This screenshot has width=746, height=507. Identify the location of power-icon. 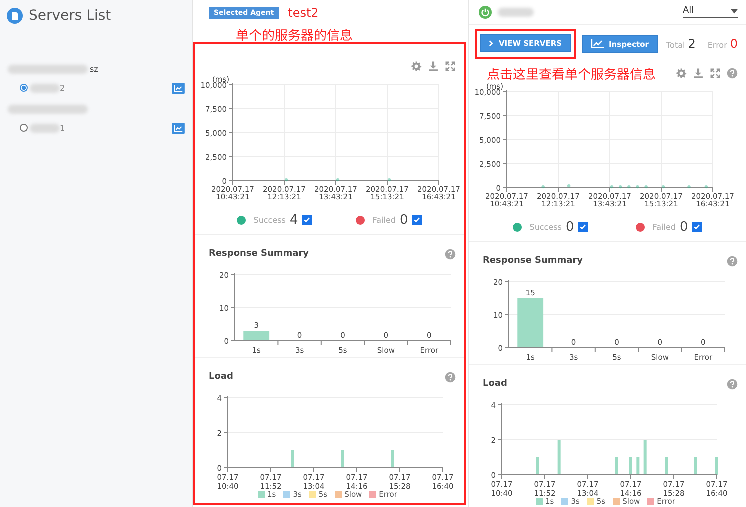
(485, 12).